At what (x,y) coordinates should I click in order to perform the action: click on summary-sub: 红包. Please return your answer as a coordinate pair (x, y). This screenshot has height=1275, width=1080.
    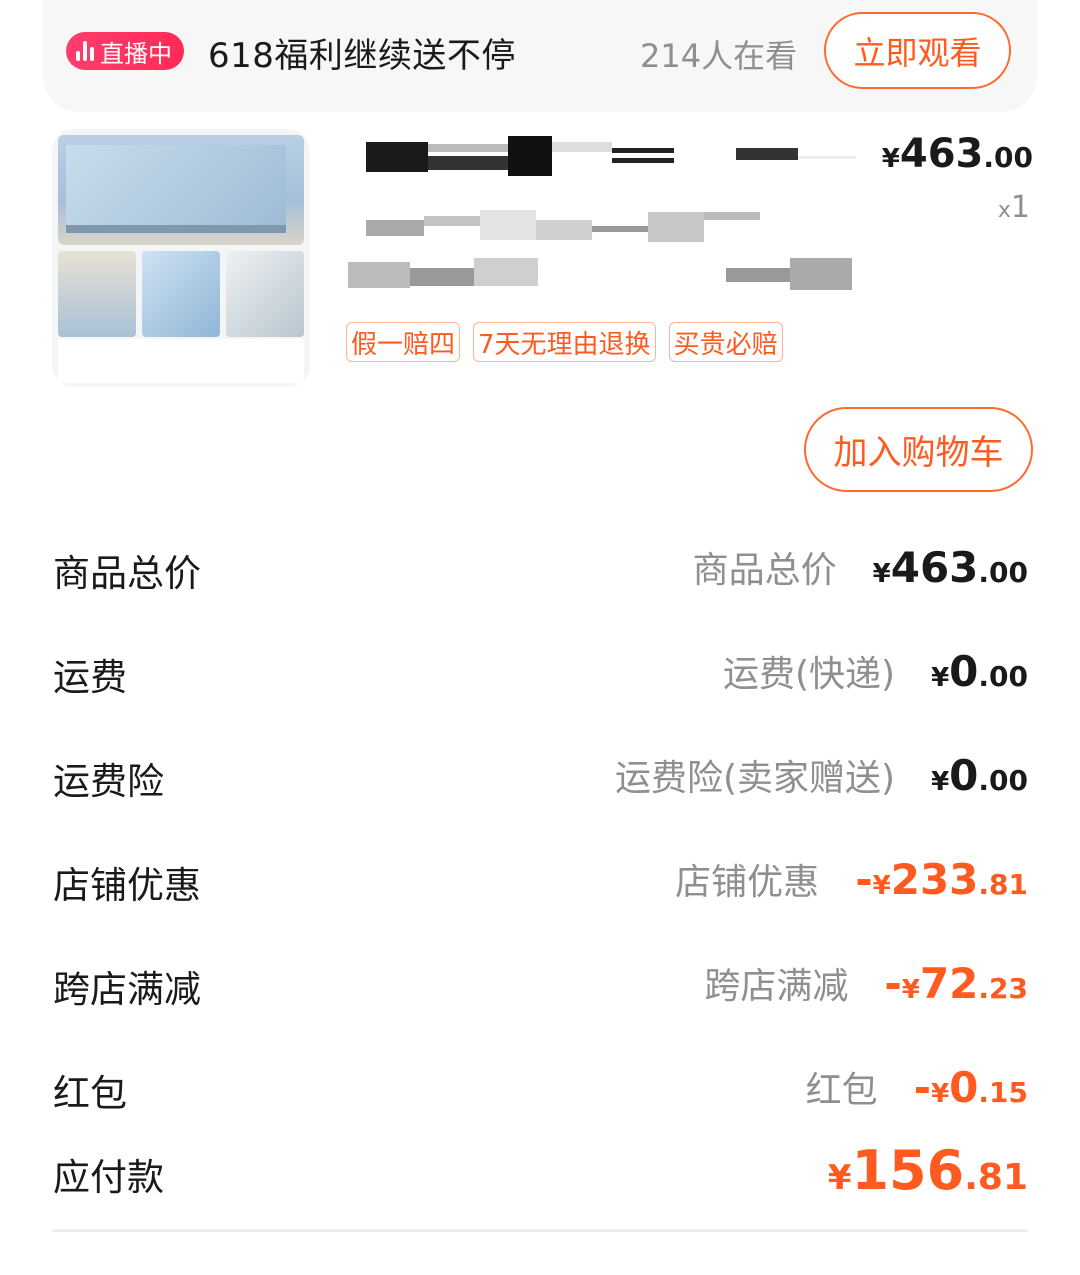
    Looking at the image, I should click on (841, 1090).